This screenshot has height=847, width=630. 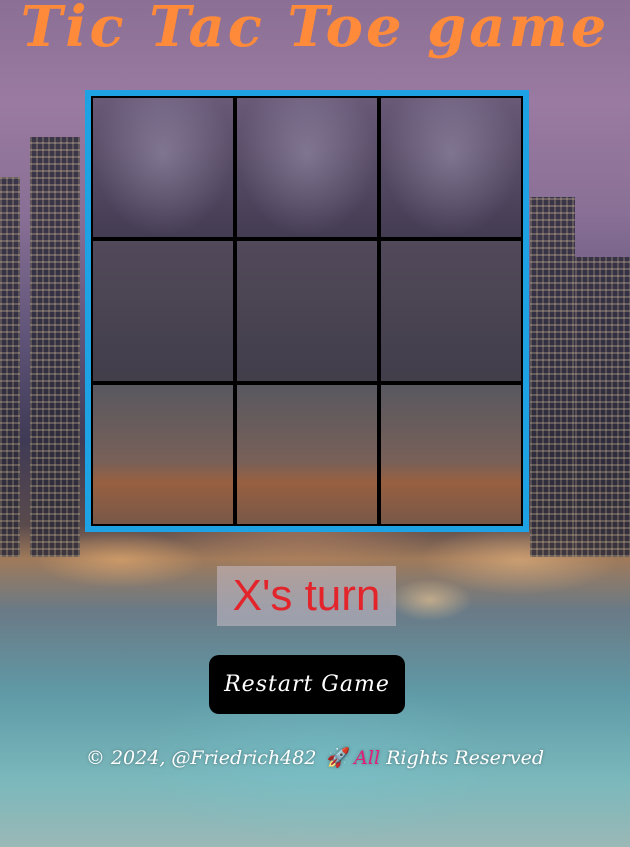 I want to click on turn-status: X's turn, so click(x=306, y=596).